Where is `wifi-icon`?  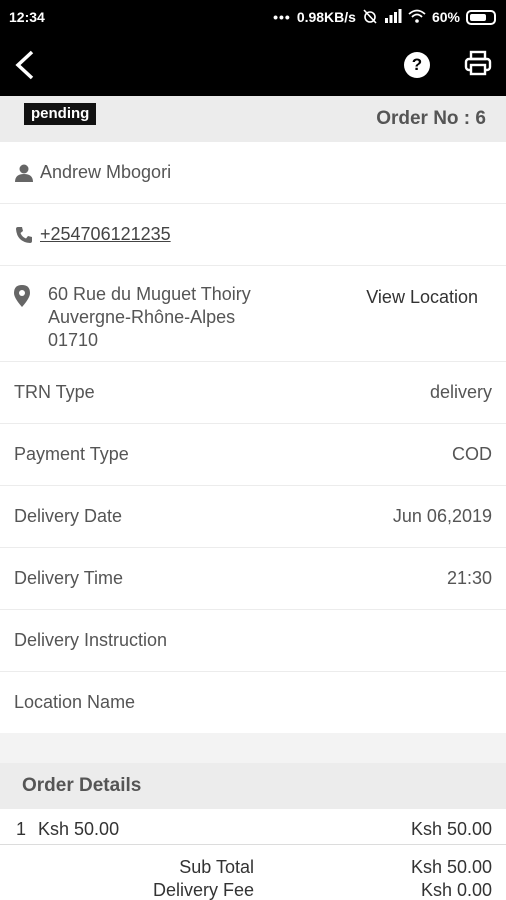
wifi-icon is located at coordinates (417, 17).